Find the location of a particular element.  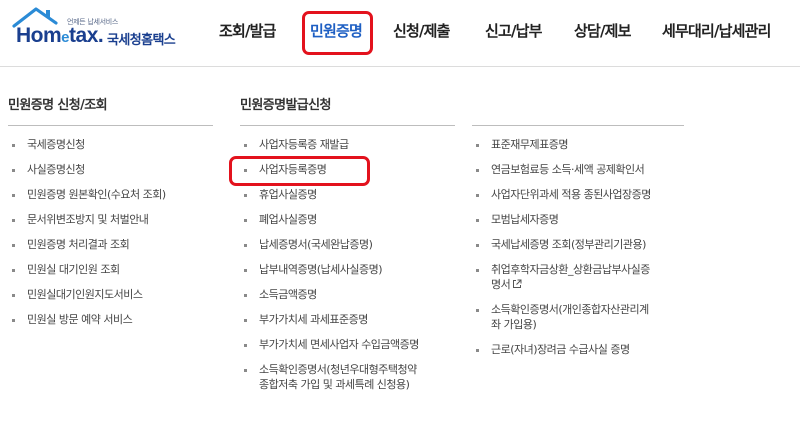

menu-item: 문서위변조방지 및 처벌안내 is located at coordinates (110, 224).